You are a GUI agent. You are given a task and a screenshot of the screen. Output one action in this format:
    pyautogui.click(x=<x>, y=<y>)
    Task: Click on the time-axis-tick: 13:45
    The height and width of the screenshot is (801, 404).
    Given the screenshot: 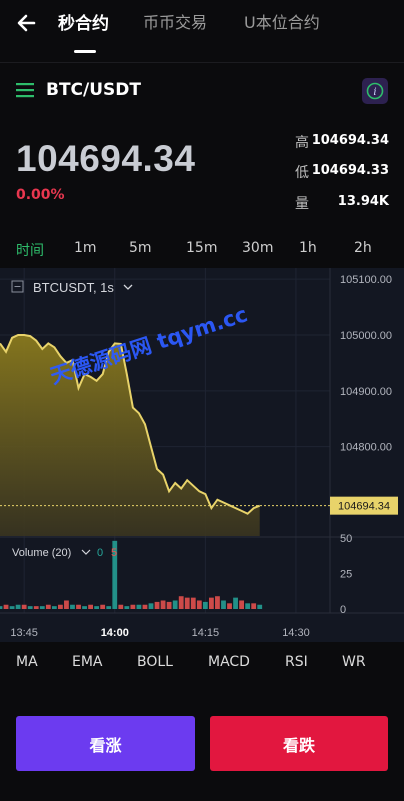 What is the action you would take?
    pyautogui.click(x=24, y=633)
    